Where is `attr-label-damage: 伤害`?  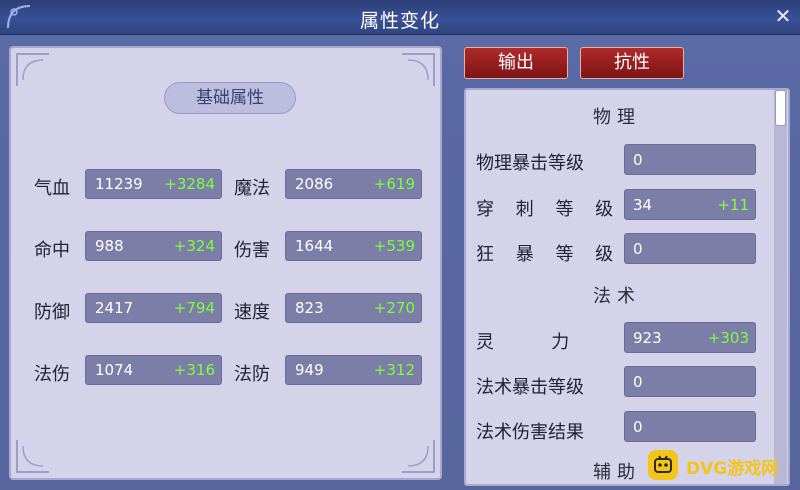
attr-label-damage: 伤害 is located at coordinates (252, 250).